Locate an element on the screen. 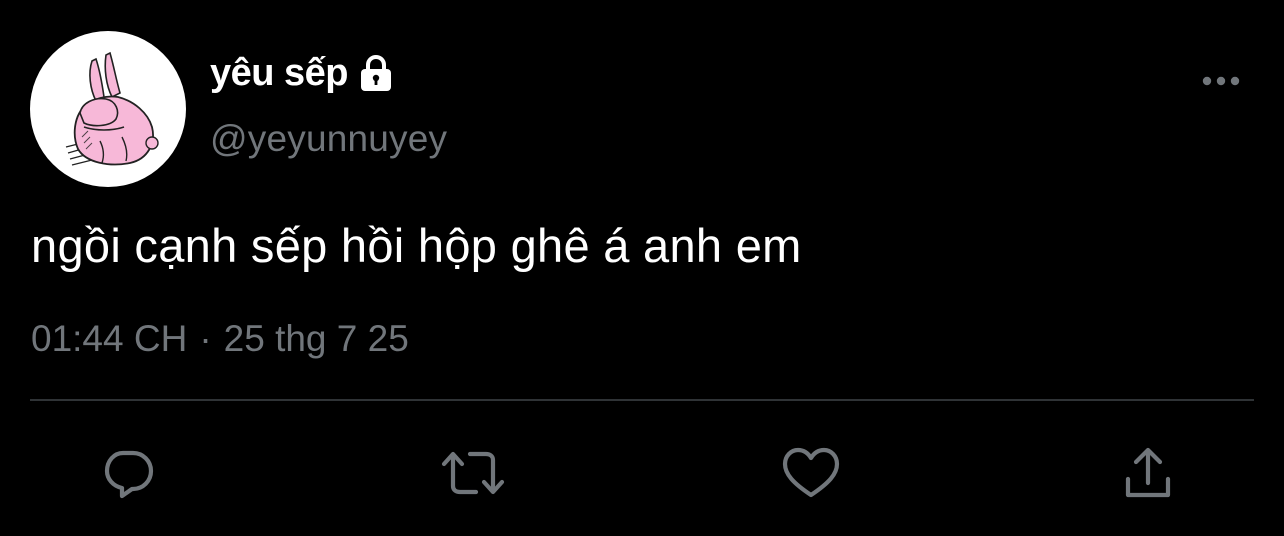  reply-icon is located at coordinates (129, 474).